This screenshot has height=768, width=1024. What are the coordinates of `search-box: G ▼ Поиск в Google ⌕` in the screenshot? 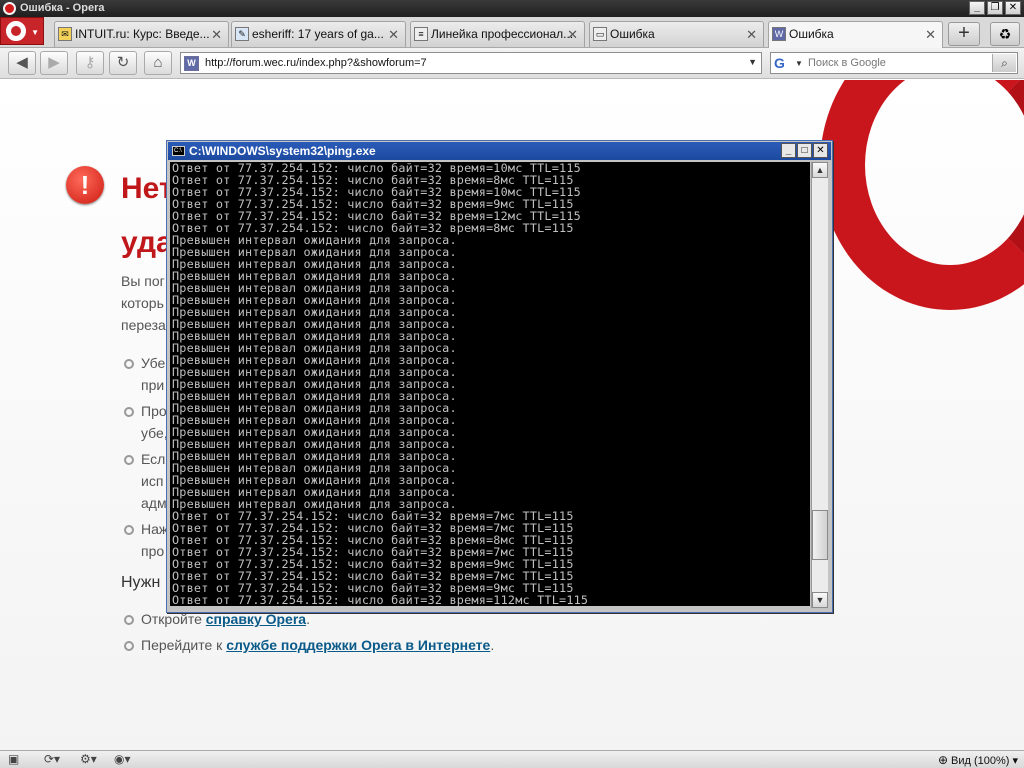 It's located at (894, 63).